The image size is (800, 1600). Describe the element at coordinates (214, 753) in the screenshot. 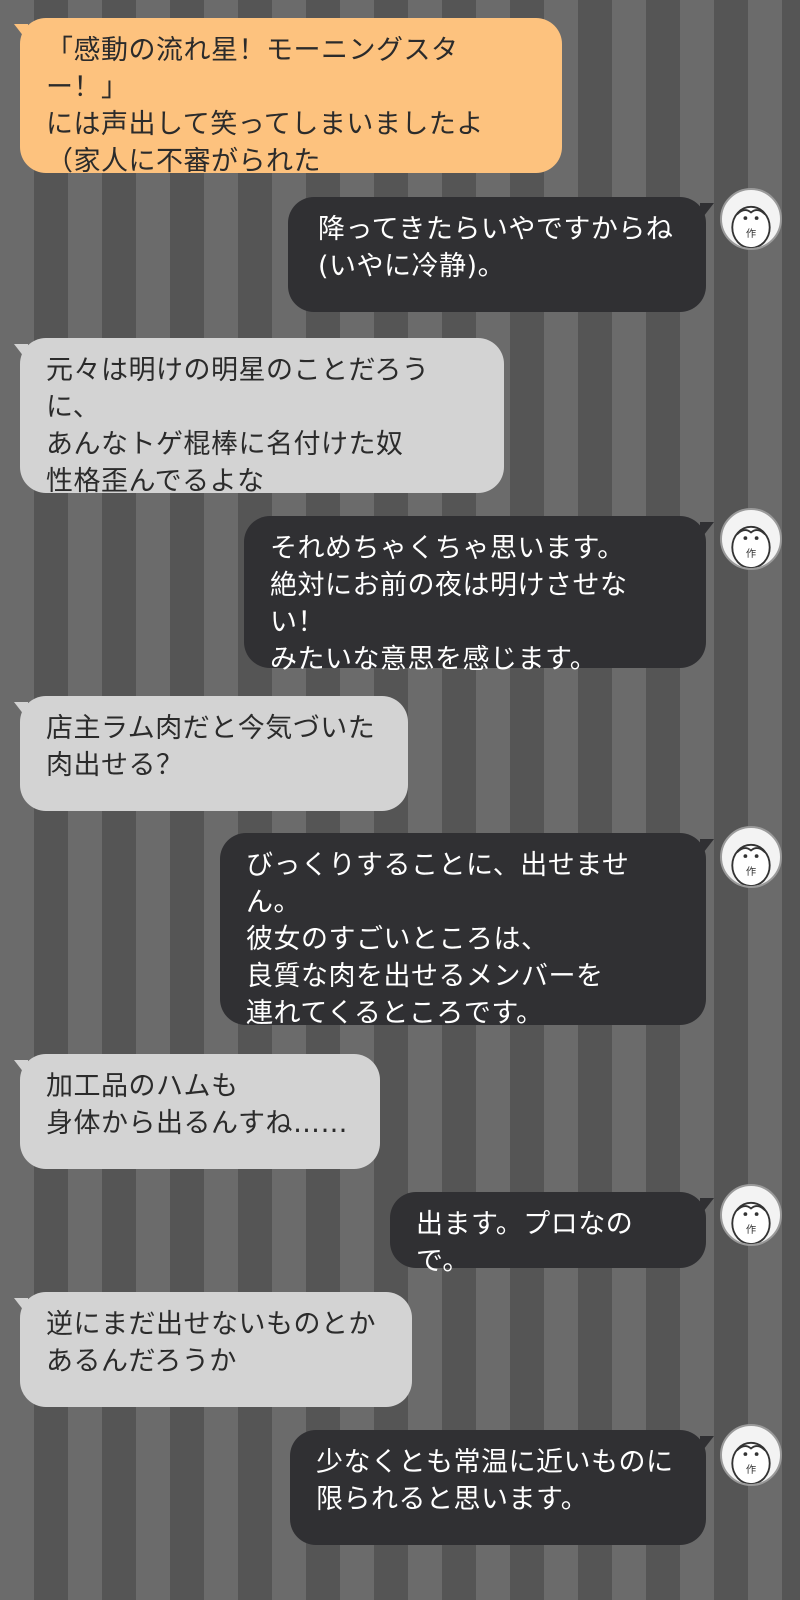

I see `message-bubble: 店主ラム肉だと今気づいた 肉出せる？` at that location.